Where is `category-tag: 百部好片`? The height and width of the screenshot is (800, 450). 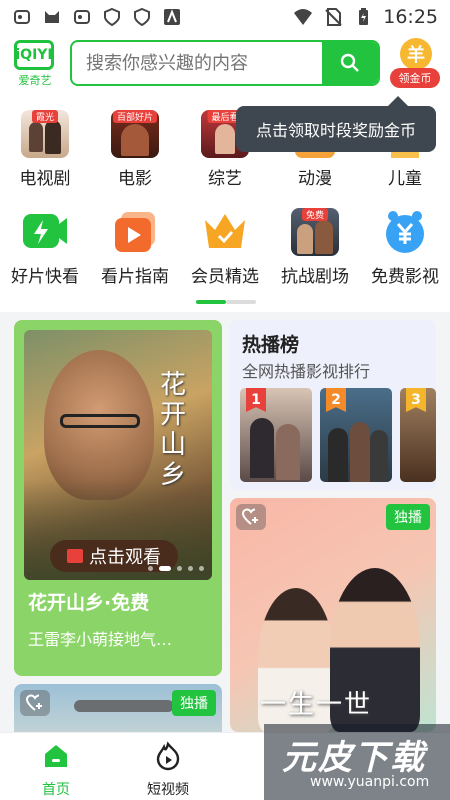 category-tag: 百部好片 is located at coordinates (135, 116).